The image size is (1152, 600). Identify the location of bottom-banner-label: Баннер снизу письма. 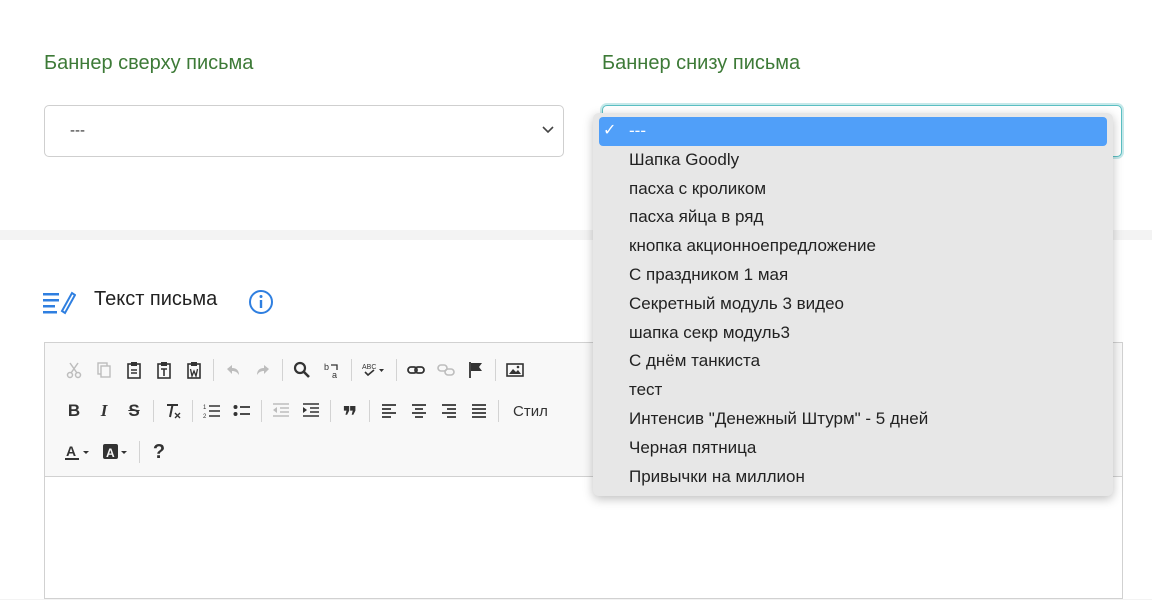
(701, 63).